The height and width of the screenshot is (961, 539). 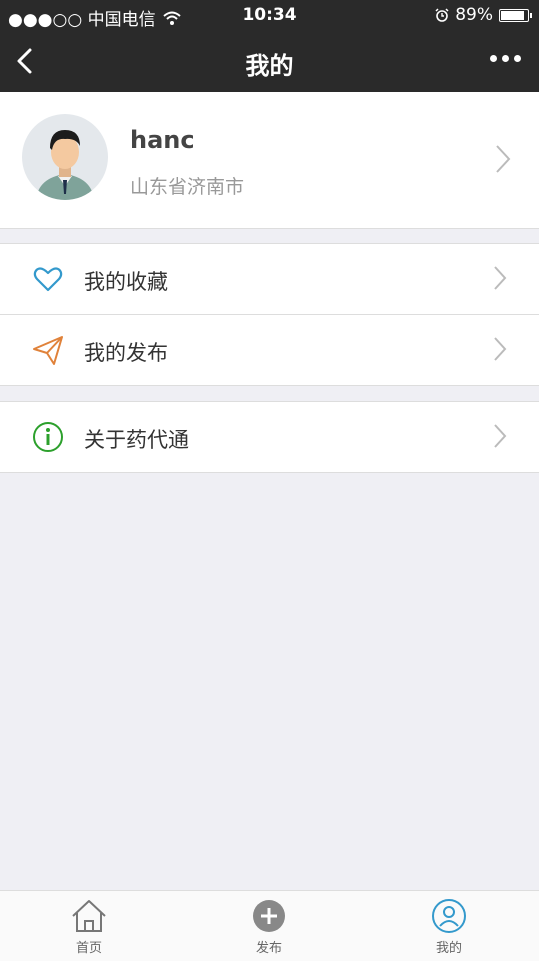 I want to click on tab-label-mine: 我的, so click(x=448, y=948).